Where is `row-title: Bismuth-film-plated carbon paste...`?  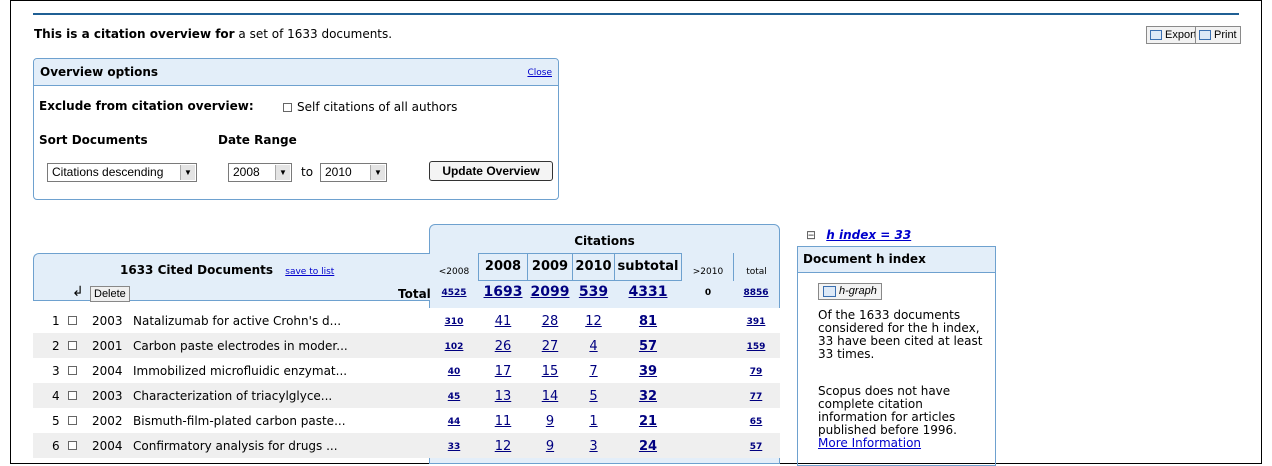 row-title: Bismuth-film-plated carbon paste... is located at coordinates (239, 421).